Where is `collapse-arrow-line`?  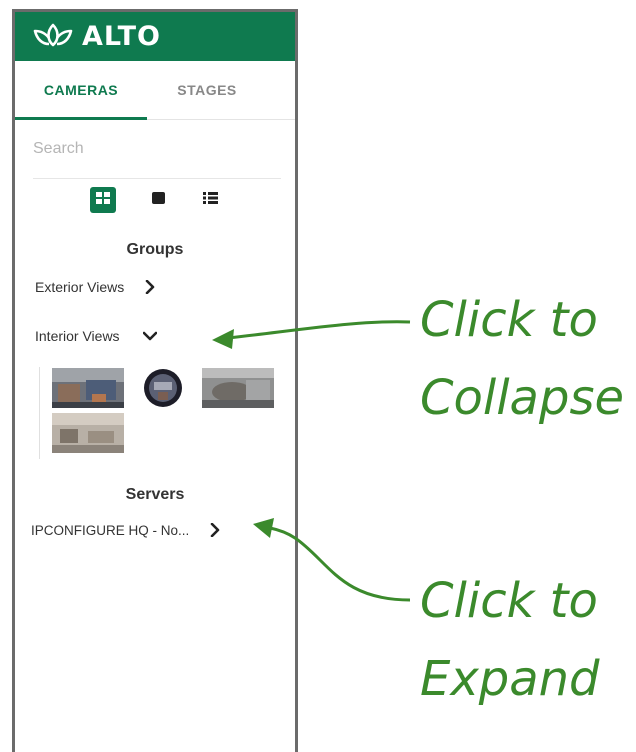 collapse-arrow-line is located at coordinates (319, 330).